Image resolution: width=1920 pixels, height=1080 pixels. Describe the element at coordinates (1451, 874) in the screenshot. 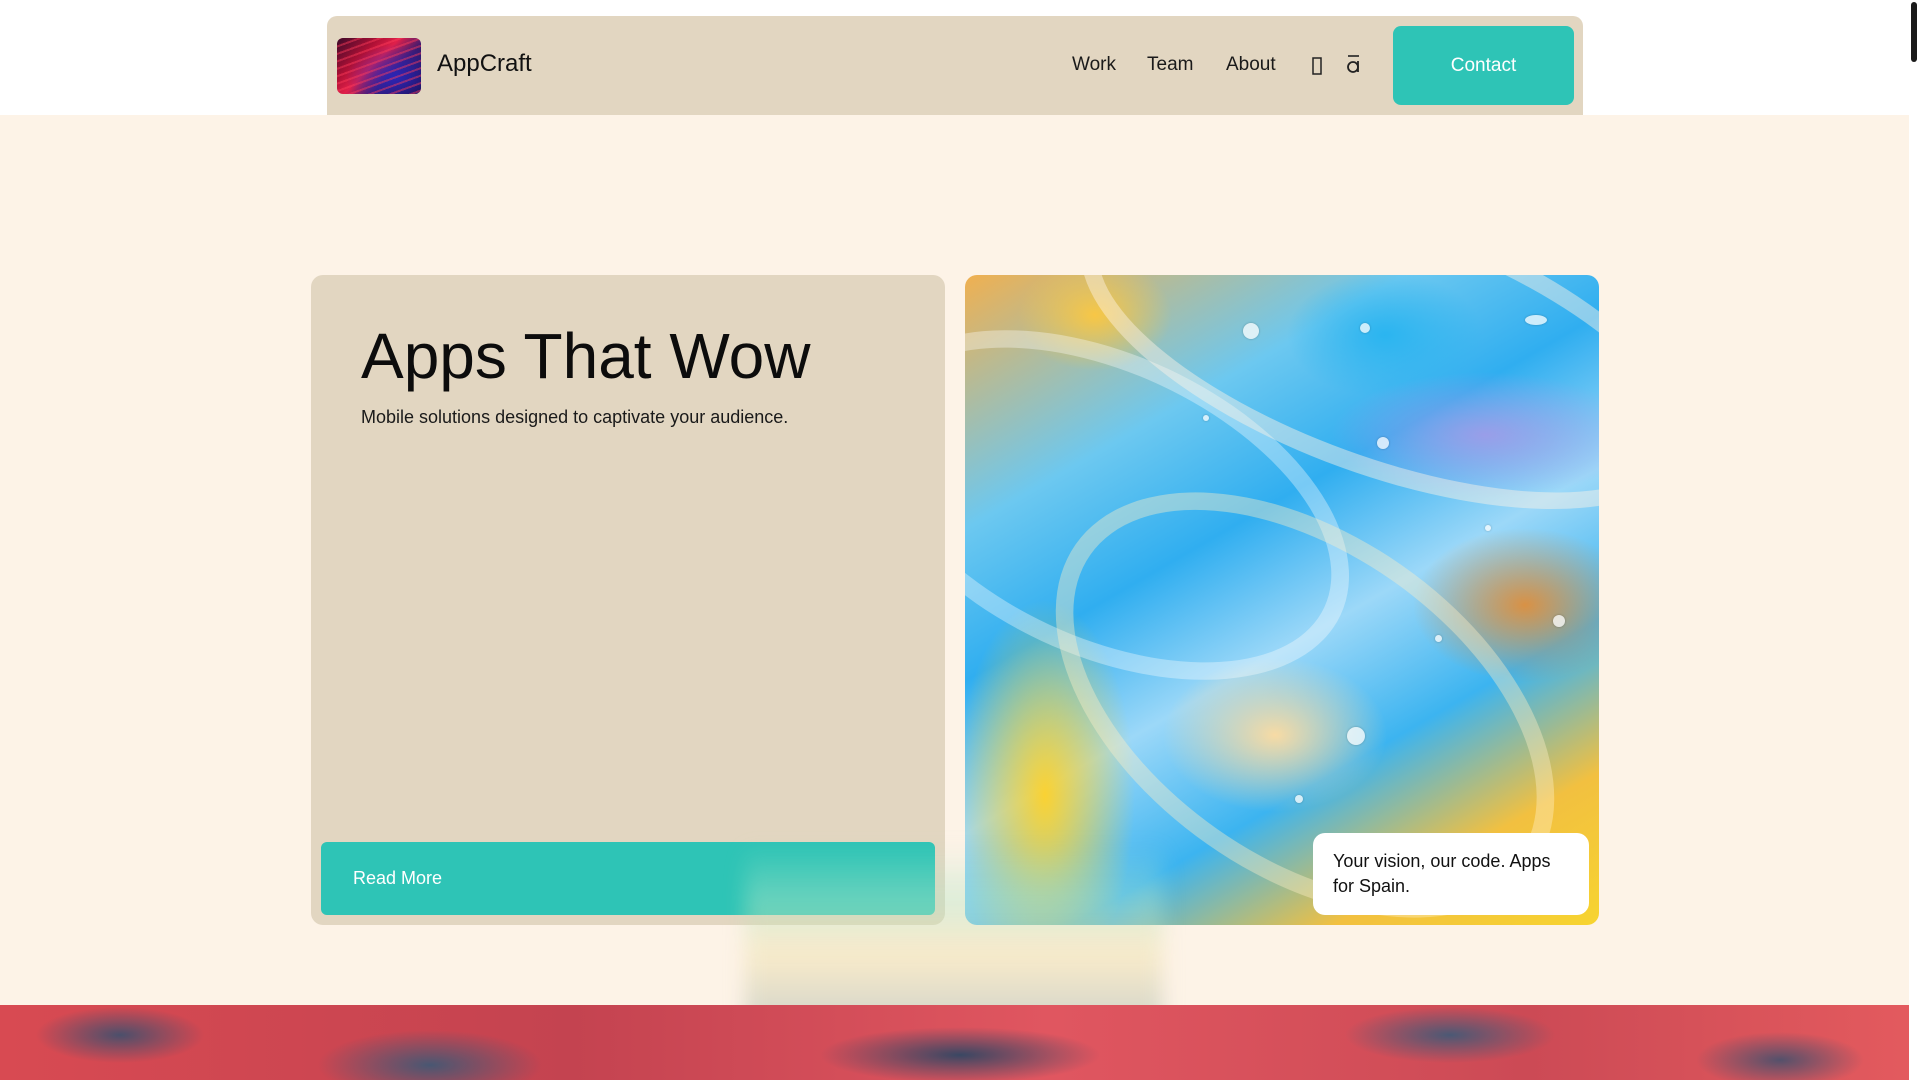

I see `image-caption: Your vision, our code. Apps for Spain.` at that location.